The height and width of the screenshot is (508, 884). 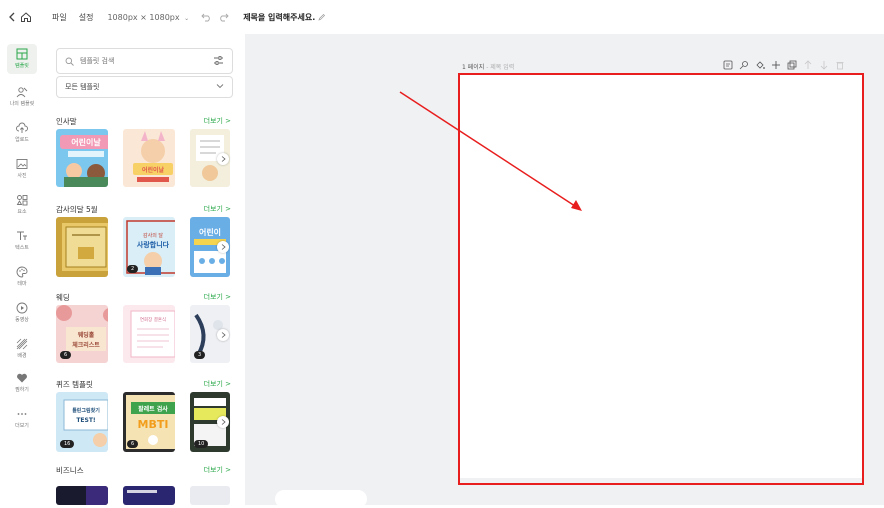 What do you see at coordinates (22, 235) in the screenshot?
I see `text-icon` at bounding box center [22, 235].